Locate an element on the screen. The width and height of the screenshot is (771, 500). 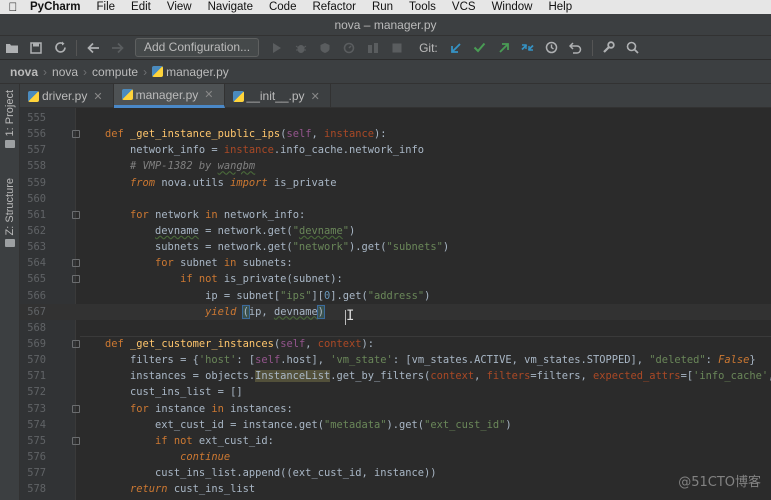
code-line: 561 for network in network_info: is located at coordinates (395, 215).